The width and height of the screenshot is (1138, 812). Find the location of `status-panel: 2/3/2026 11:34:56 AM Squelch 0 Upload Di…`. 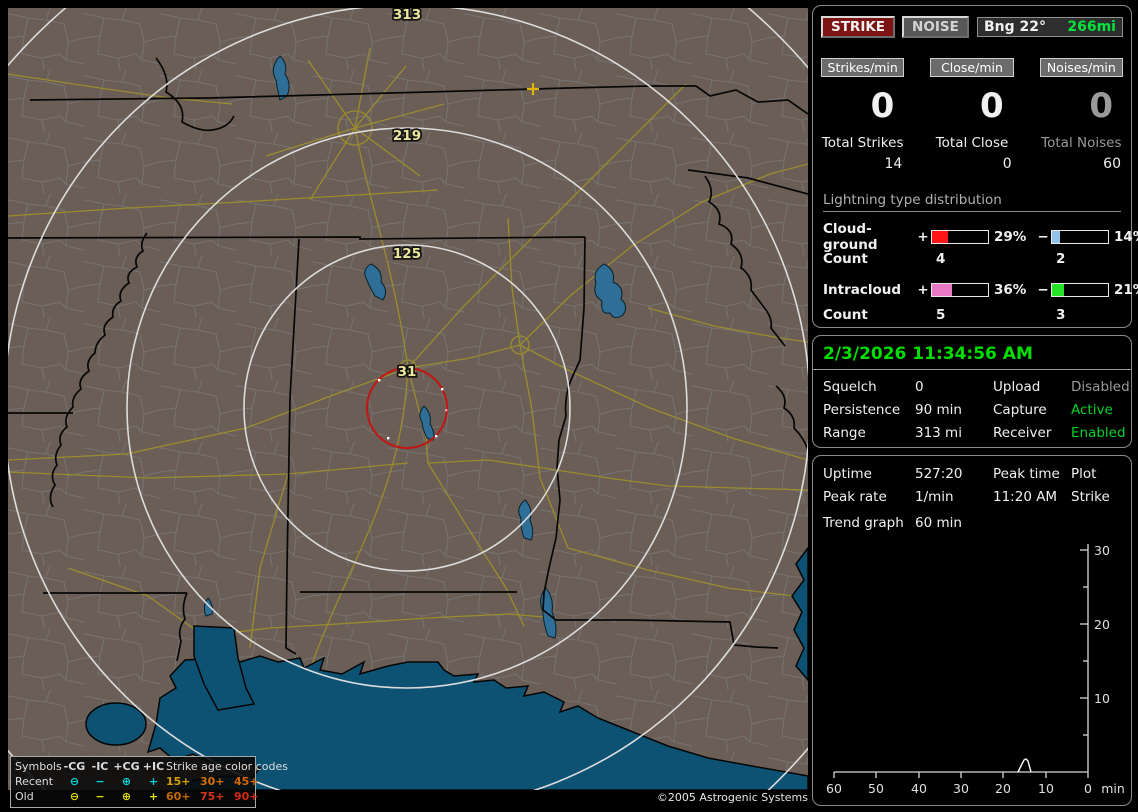

status-panel: 2/3/2026 11:34:56 AM Squelch 0 Upload Di… is located at coordinates (972, 391).